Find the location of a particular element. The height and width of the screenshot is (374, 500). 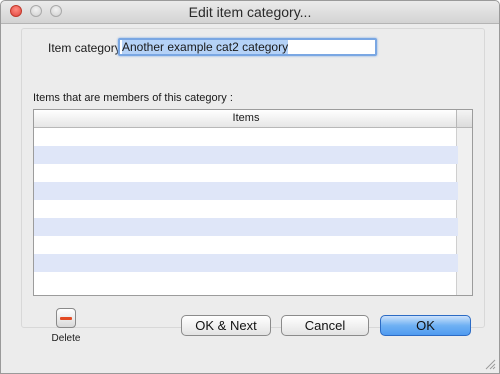

category-input: Another example cat2 category is located at coordinates (247, 47).